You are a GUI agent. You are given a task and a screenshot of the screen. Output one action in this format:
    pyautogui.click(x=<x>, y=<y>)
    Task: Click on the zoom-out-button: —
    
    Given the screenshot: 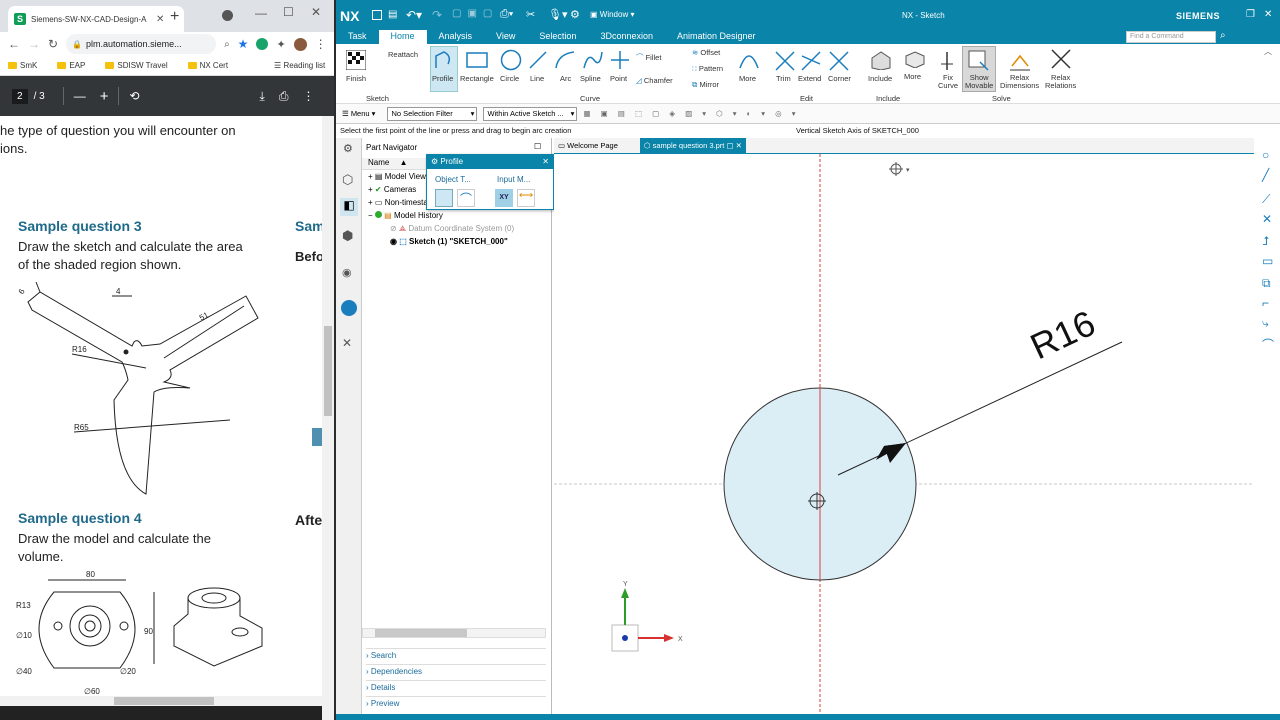 What is the action you would take?
    pyautogui.click(x=80, y=96)
    